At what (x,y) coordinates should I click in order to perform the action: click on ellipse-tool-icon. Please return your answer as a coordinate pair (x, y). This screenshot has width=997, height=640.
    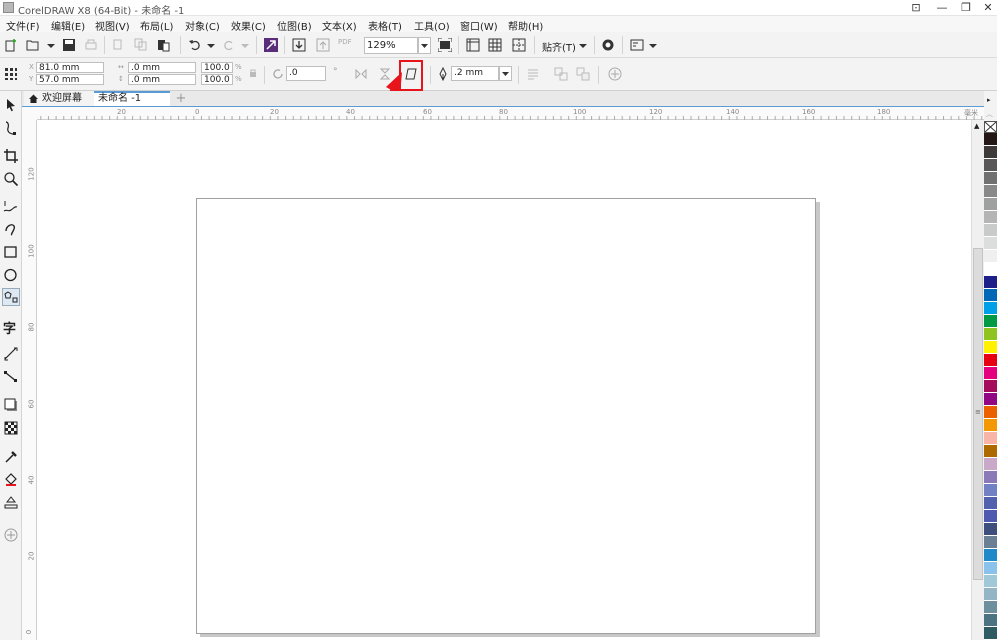
    Looking at the image, I should click on (11, 275).